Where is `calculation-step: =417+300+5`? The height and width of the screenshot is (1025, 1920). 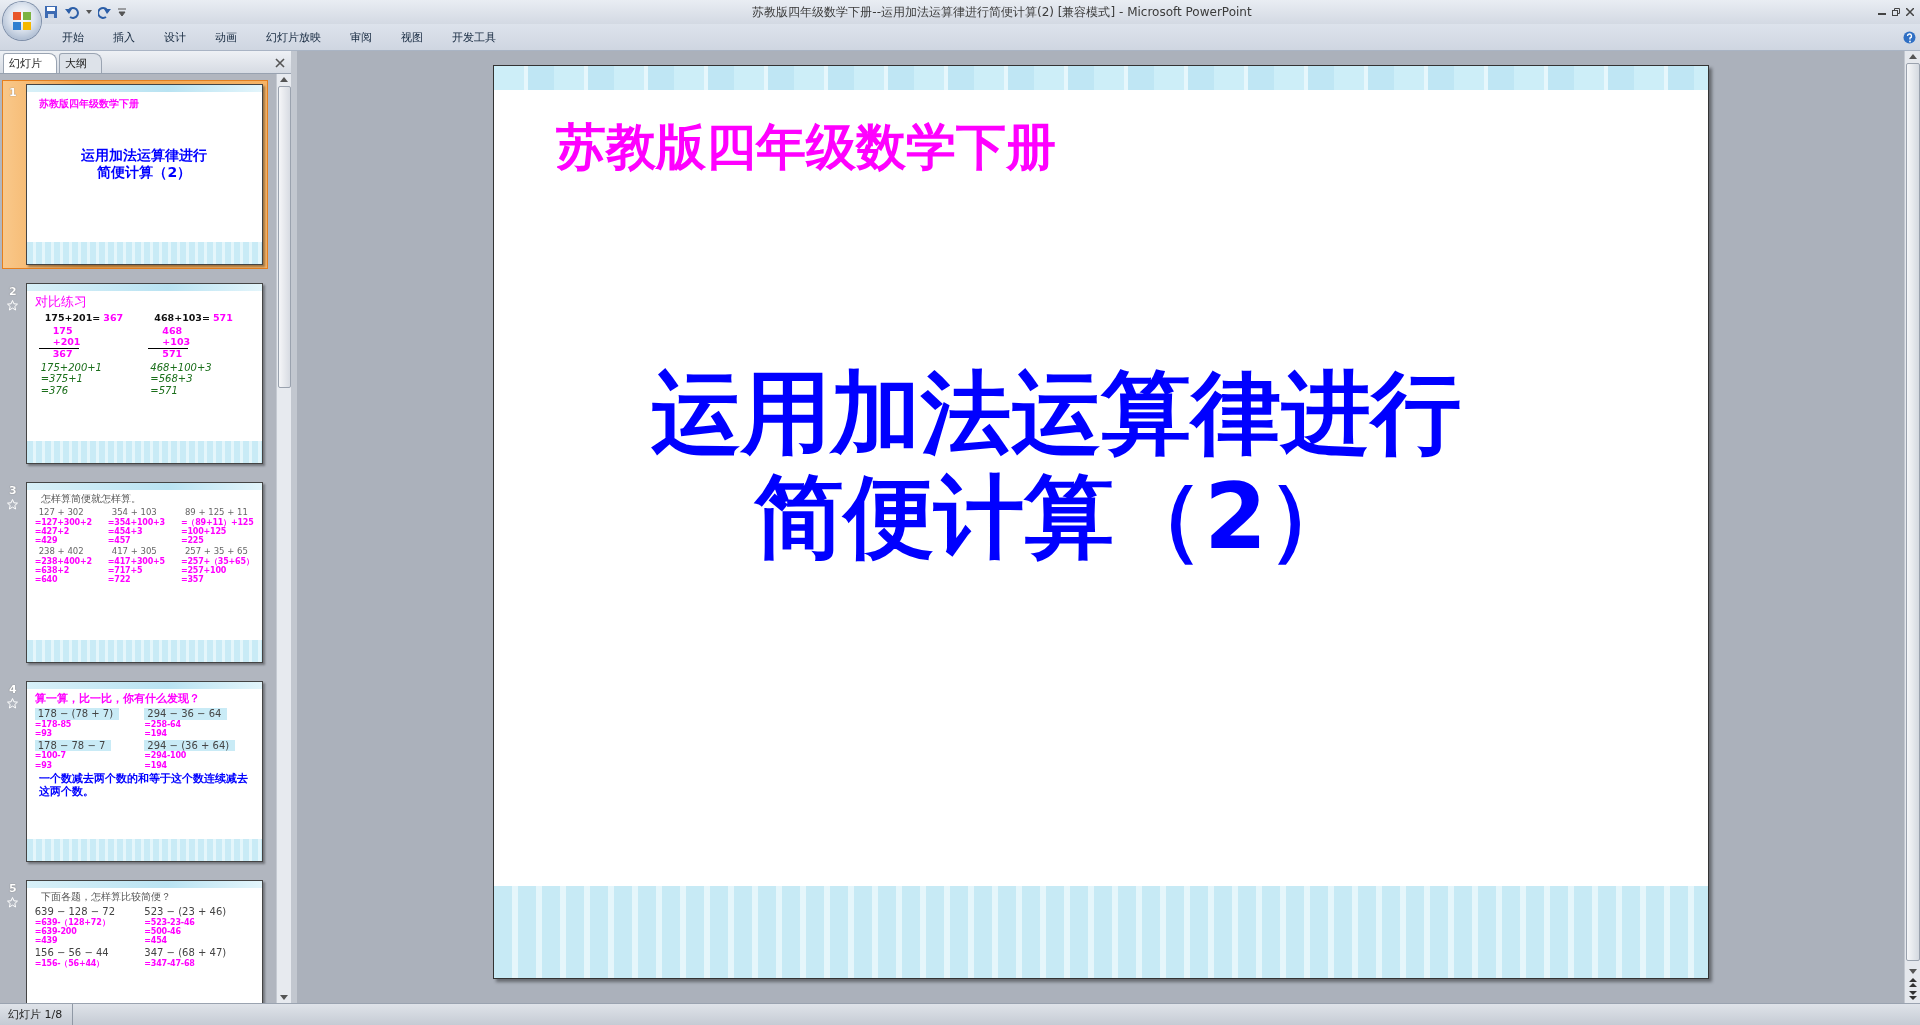
calculation-step: =417+300+5 is located at coordinates (144, 562).